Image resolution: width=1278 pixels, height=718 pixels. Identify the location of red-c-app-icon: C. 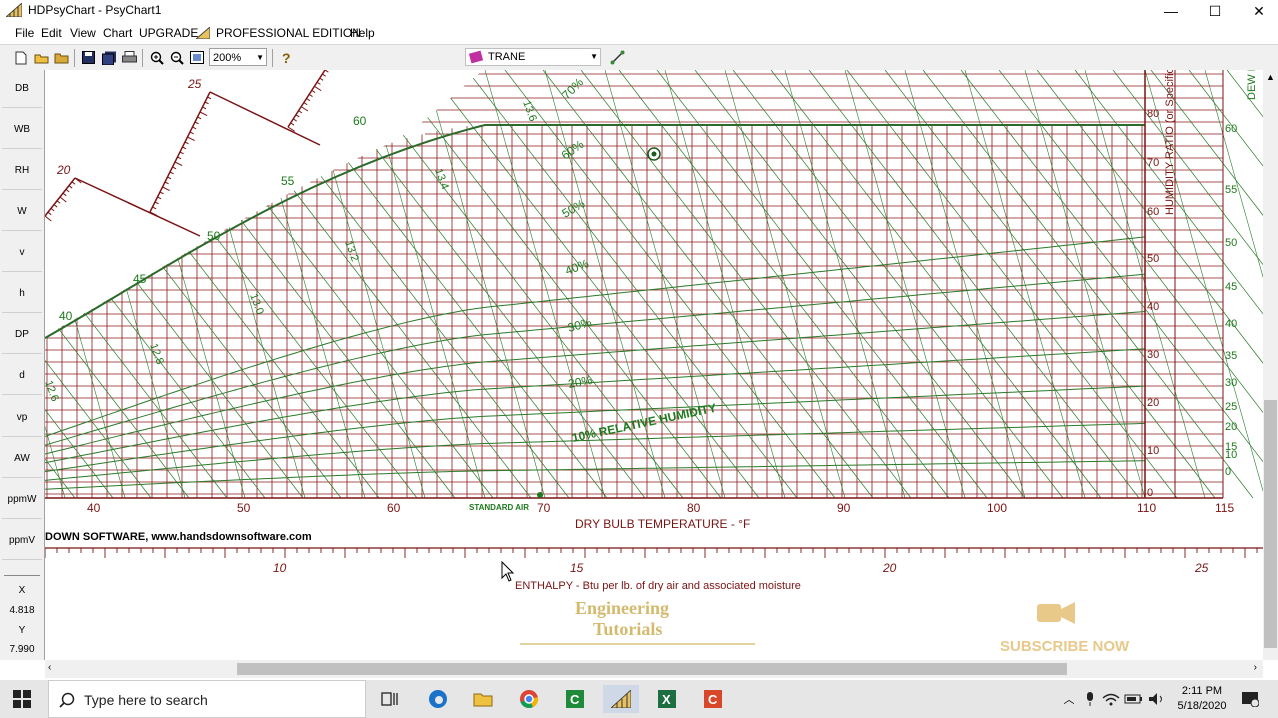
(713, 699).